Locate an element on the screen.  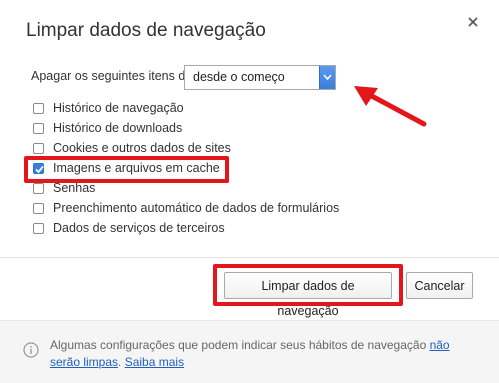
info-icon is located at coordinates (31, 350).